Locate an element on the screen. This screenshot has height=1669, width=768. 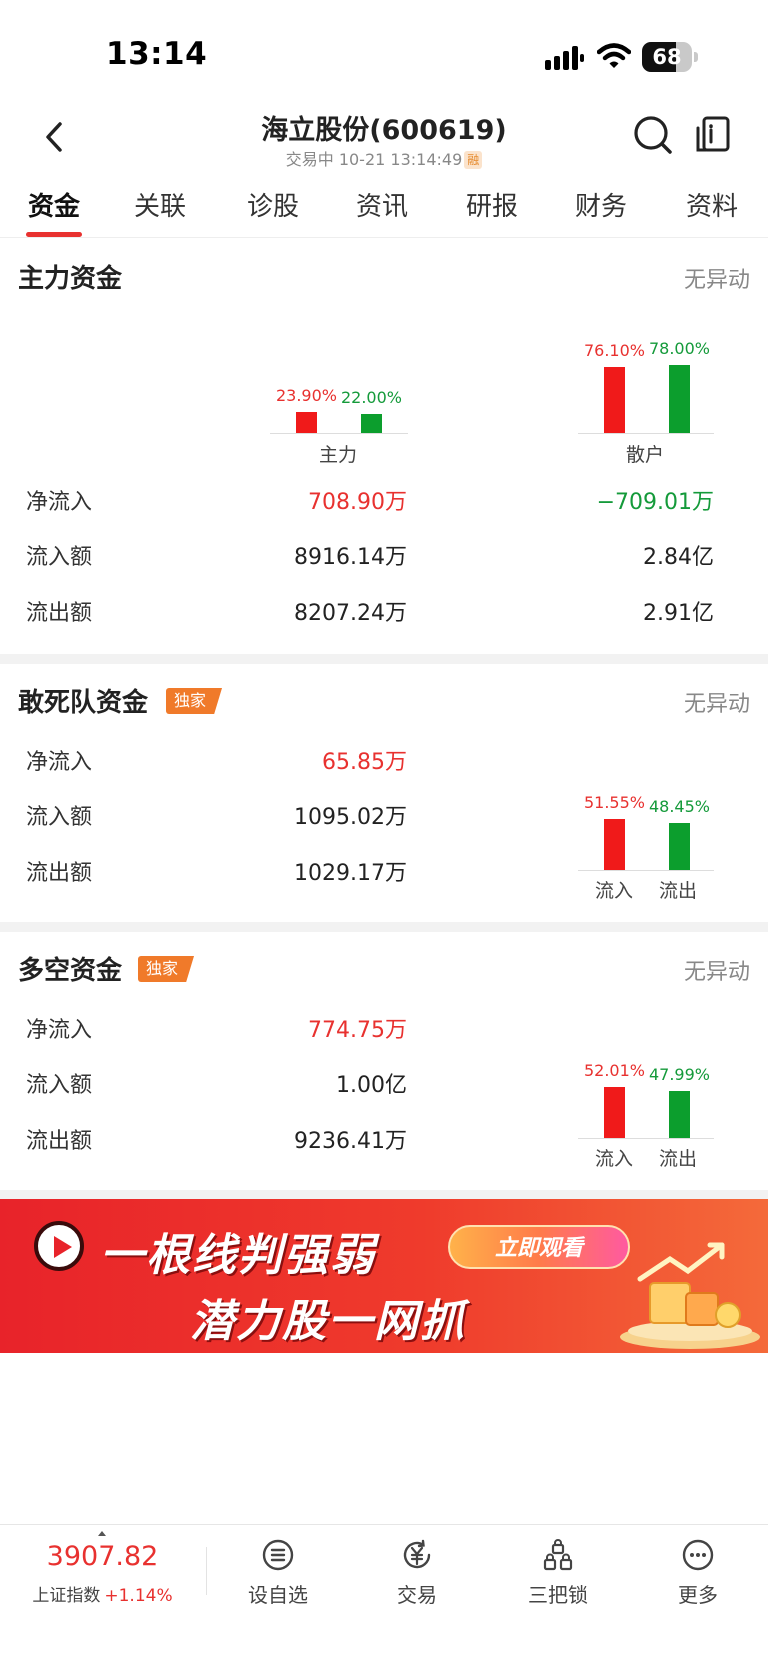
ls-in-bar is located at coordinates (614, 1112).